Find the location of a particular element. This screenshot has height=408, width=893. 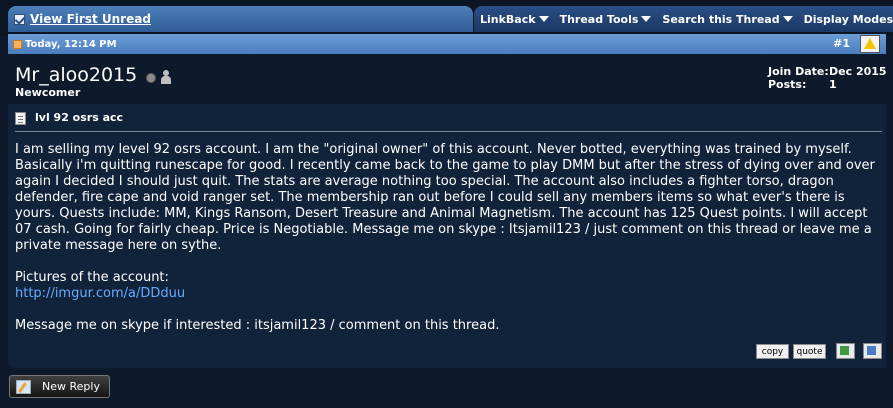

view-first-unread-tab: View First Unread is located at coordinates (240, 19).